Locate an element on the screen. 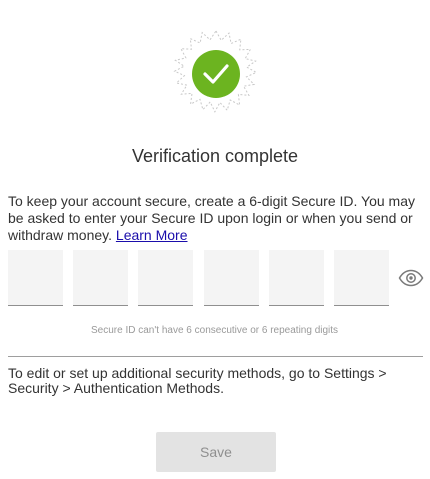 The width and height of the screenshot is (430, 479). show-secure-id-button is located at coordinates (411, 278).